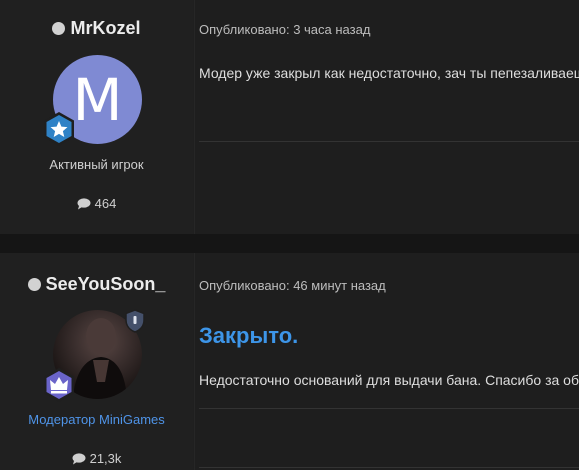 This screenshot has height=470, width=579. I want to click on post-heading: Закрыто., so click(249, 335).